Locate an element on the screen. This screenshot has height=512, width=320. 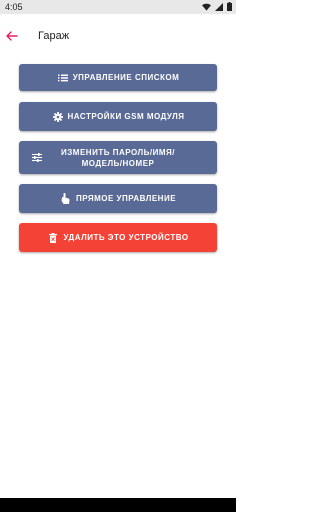
direct-control-label: ПРЯМОЕ УПРАВЛЕНИЕ is located at coordinates (126, 198).